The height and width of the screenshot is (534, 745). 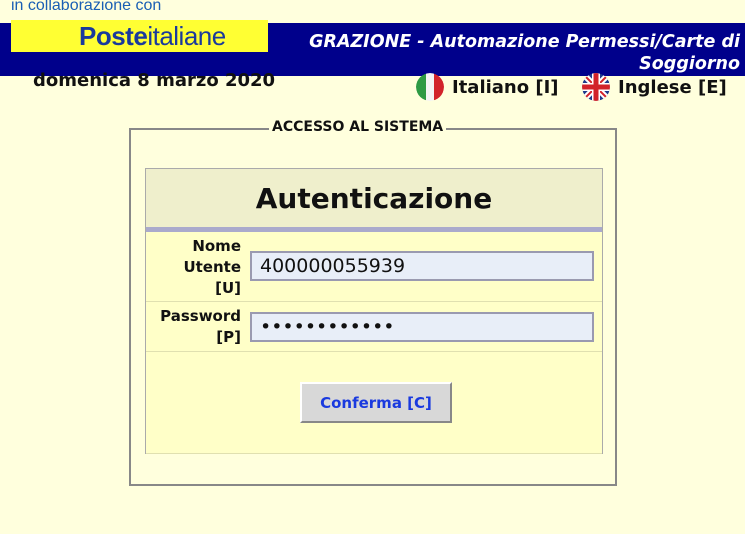 What do you see at coordinates (672, 87) in the screenshot?
I see `language-english-label: Inglese [E]` at bounding box center [672, 87].